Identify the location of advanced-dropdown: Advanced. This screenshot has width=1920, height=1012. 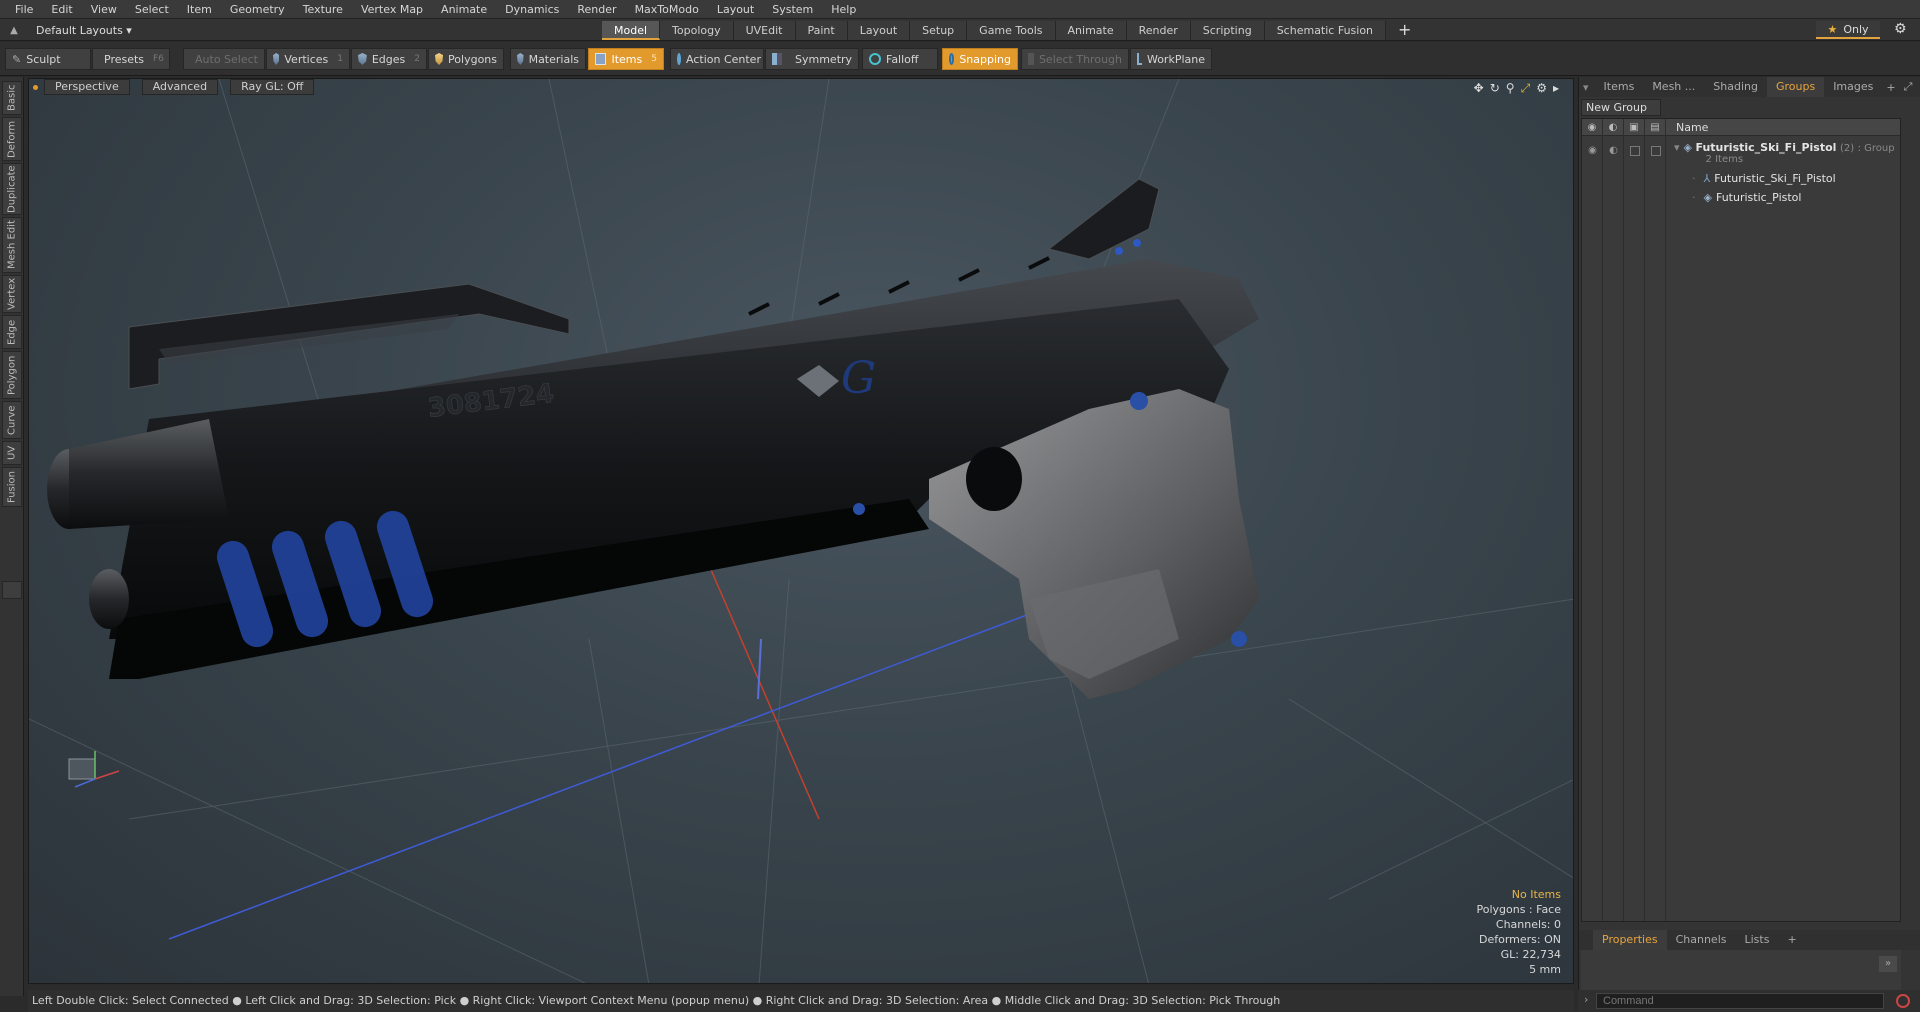
(180, 87).